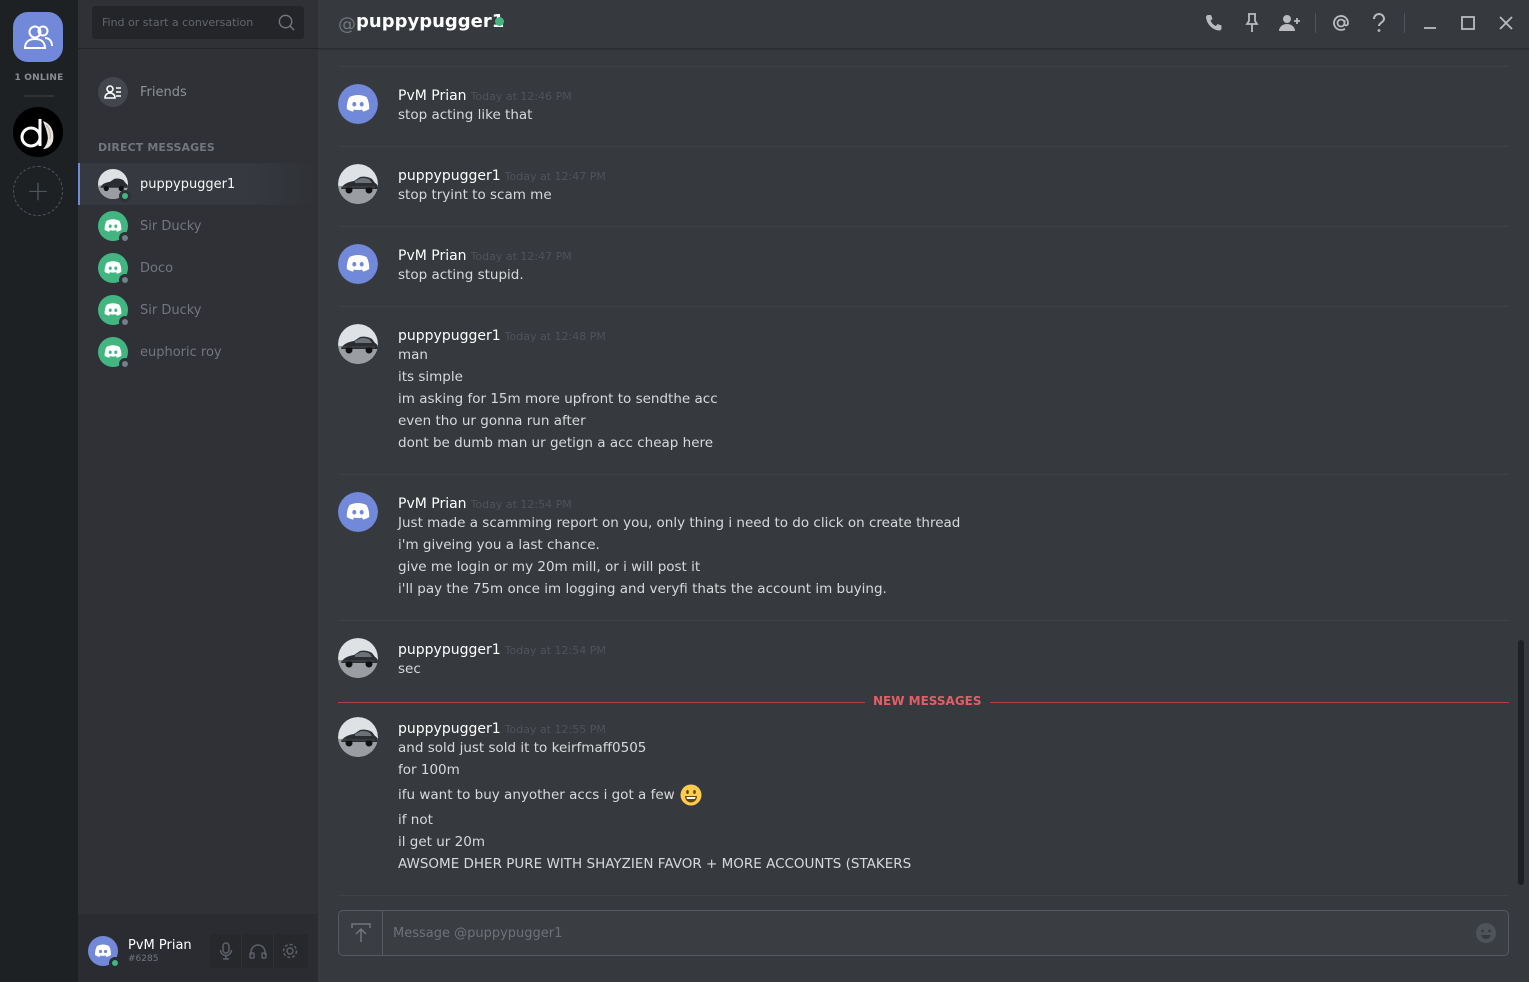  I want to click on minimize-icon, so click(1430, 28).